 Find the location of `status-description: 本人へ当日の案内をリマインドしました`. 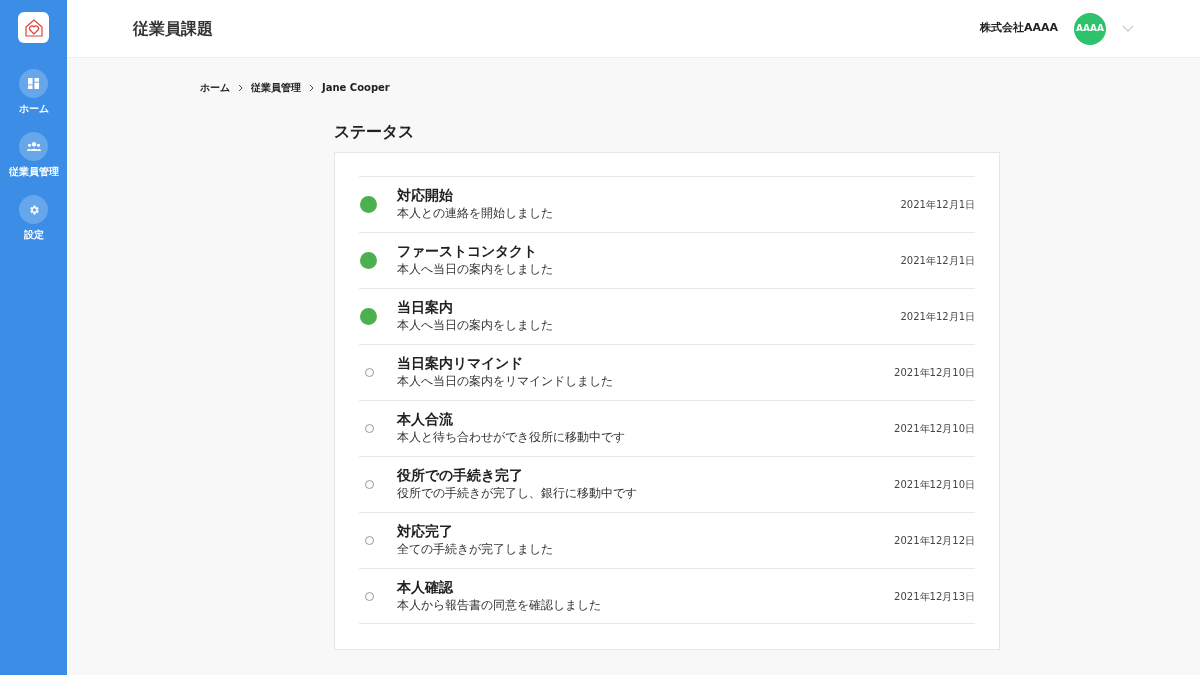

status-description: 本人へ当日の案内をリマインドしました is located at coordinates (505, 381).